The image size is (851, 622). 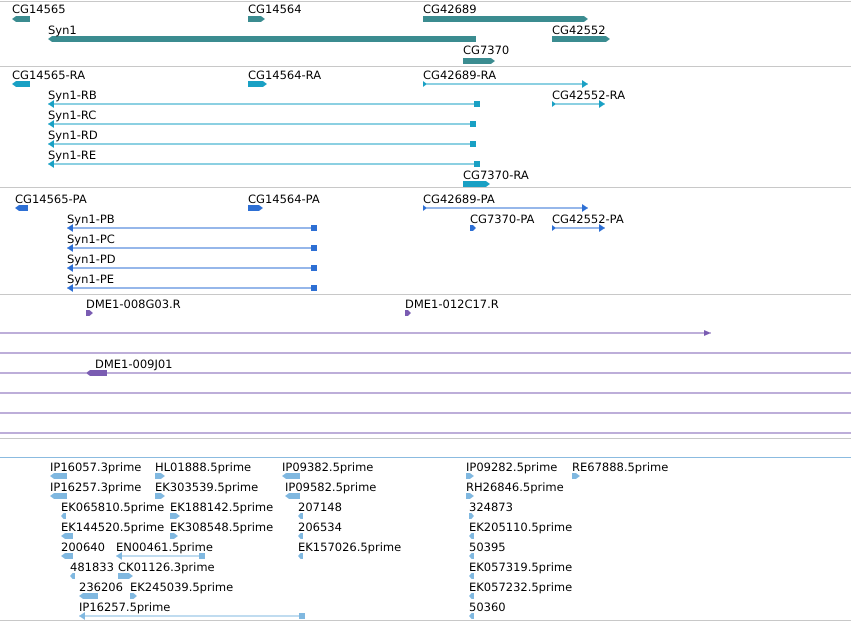 I want to click on feature-label: EK144520.5prime, so click(x=112, y=527).